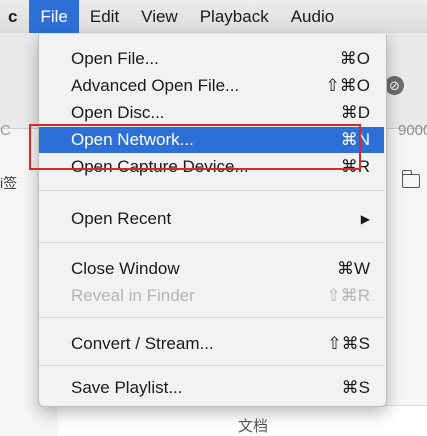  I want to click on menubar-file: File, so click(54, 16).